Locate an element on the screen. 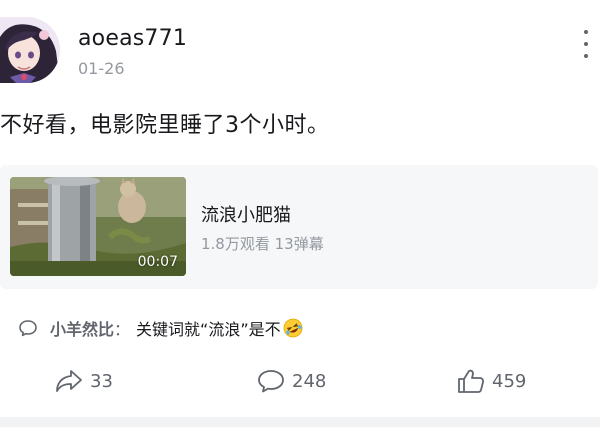  video-meta: 1.8万观看 13弹幕 is located at coordinates (262, 243).